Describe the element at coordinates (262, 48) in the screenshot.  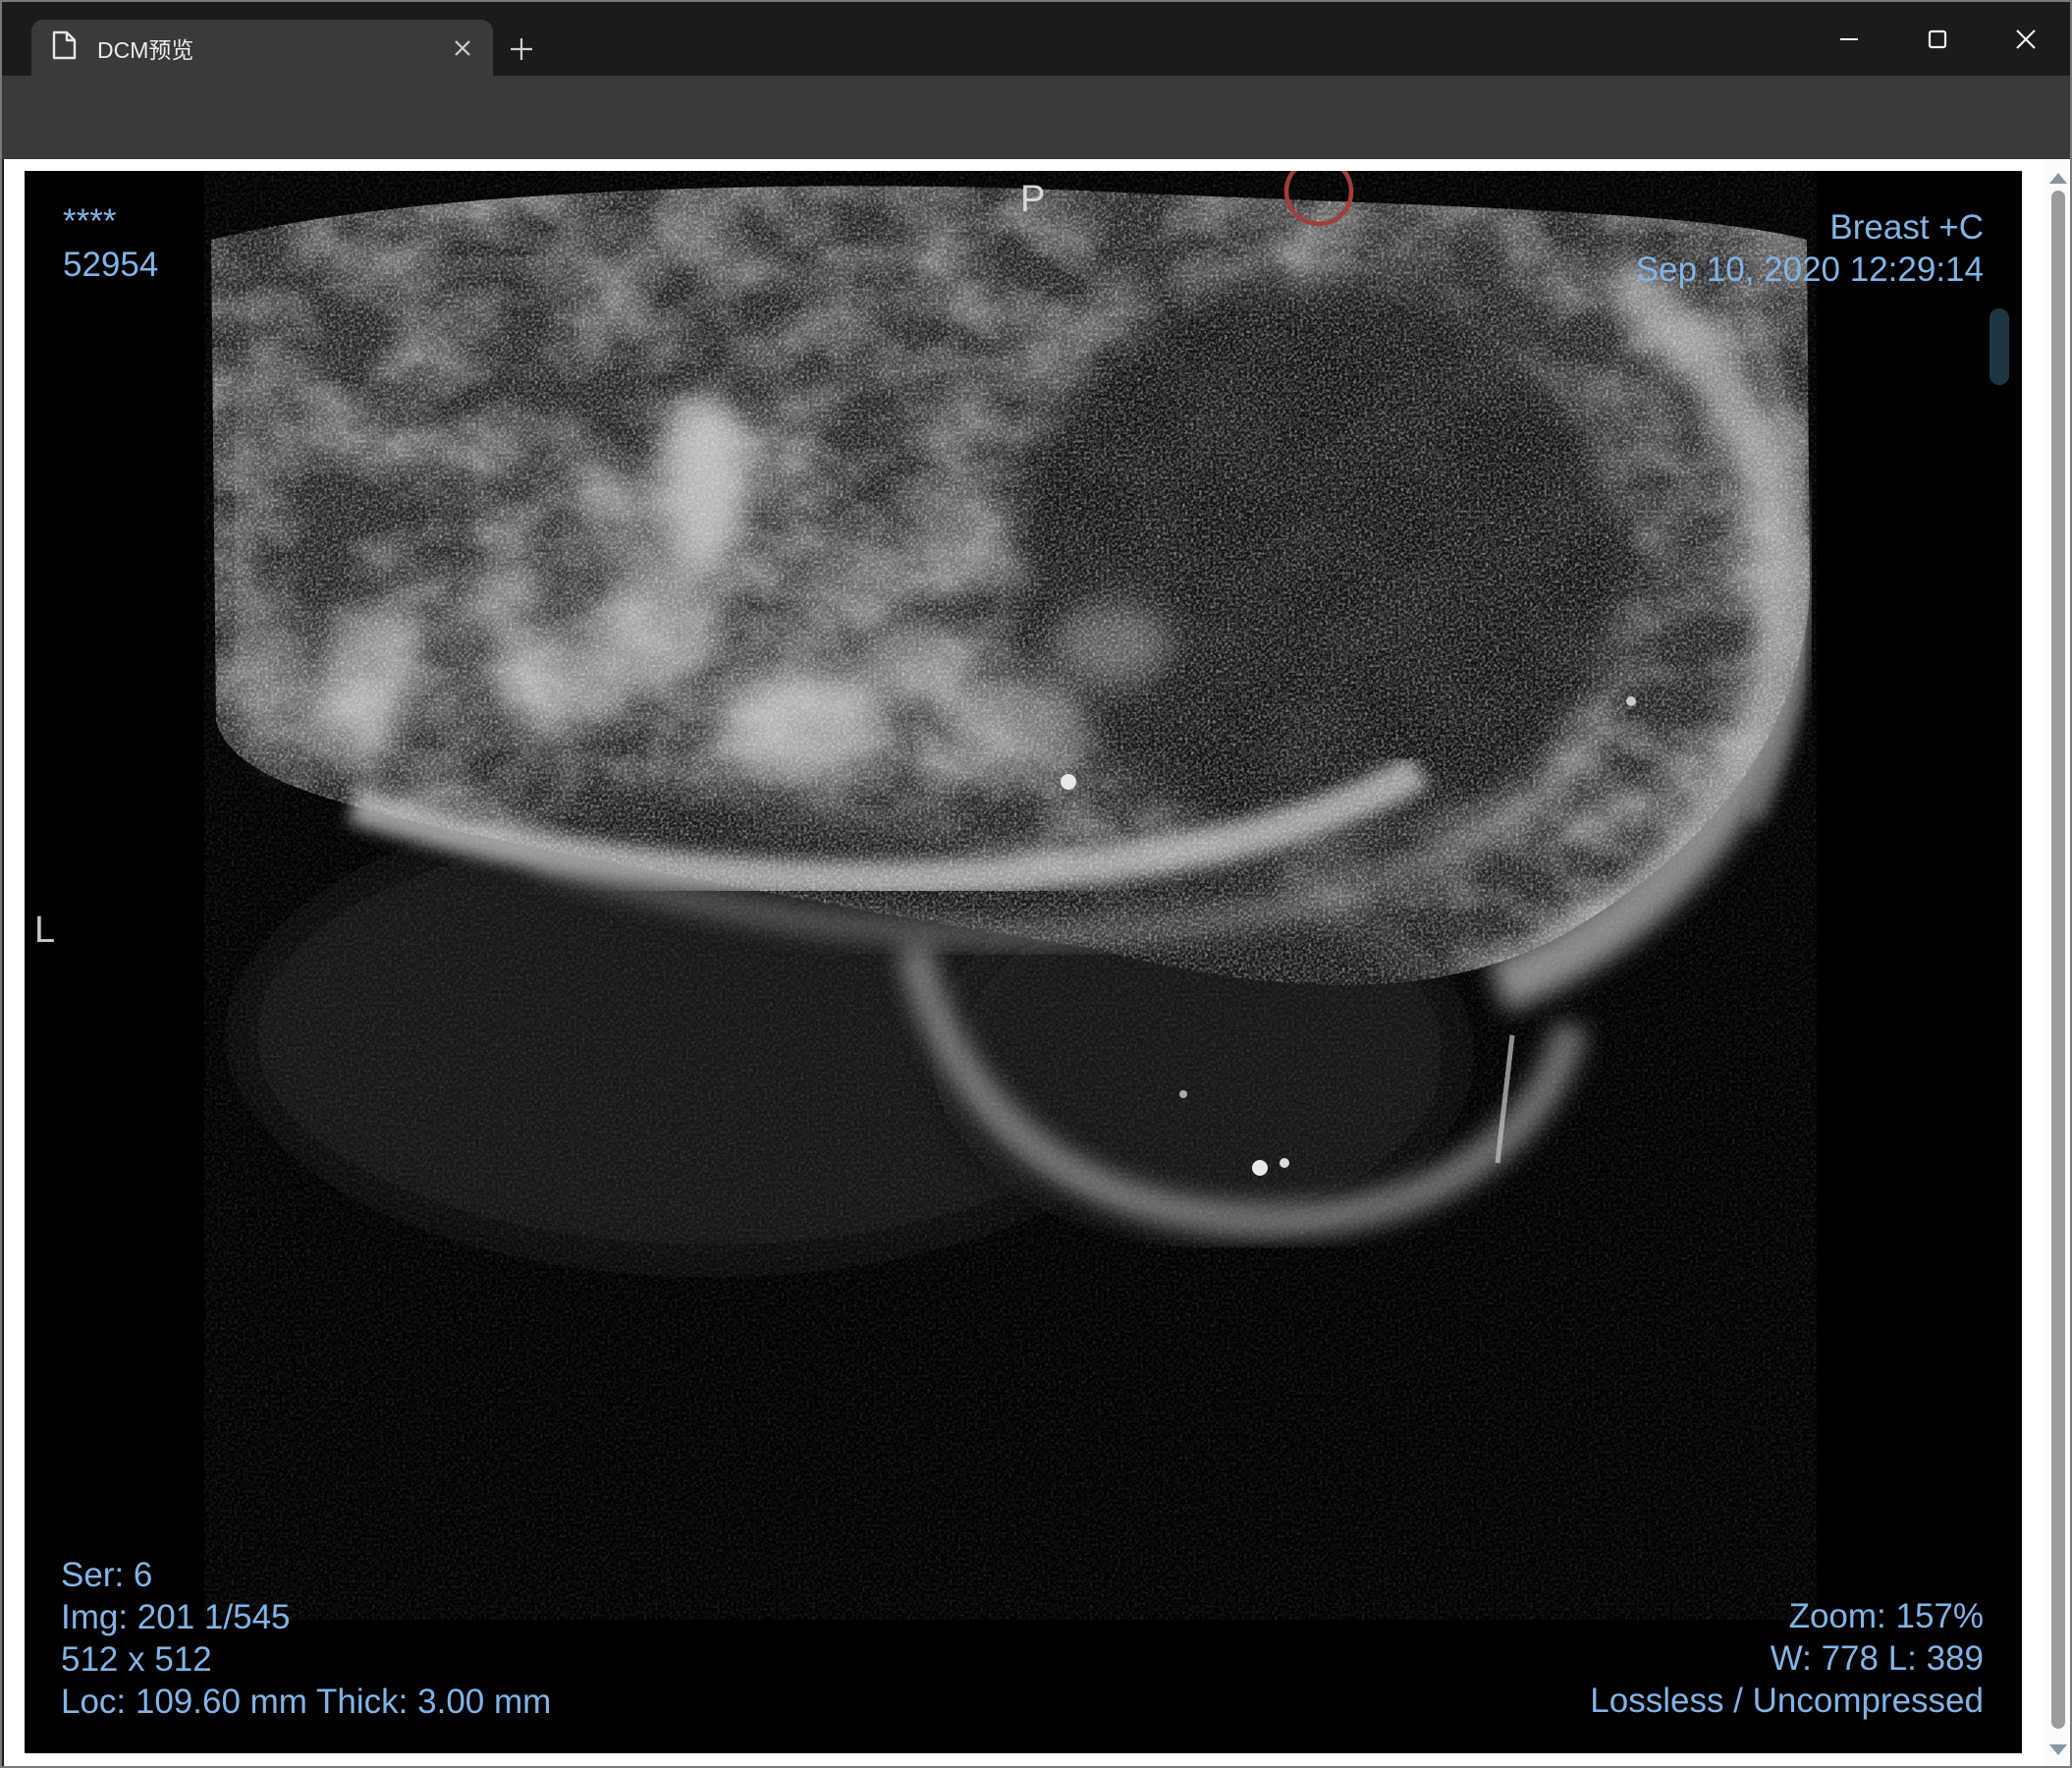
I see `tab-dcm-preview: DCM预览` at that location.